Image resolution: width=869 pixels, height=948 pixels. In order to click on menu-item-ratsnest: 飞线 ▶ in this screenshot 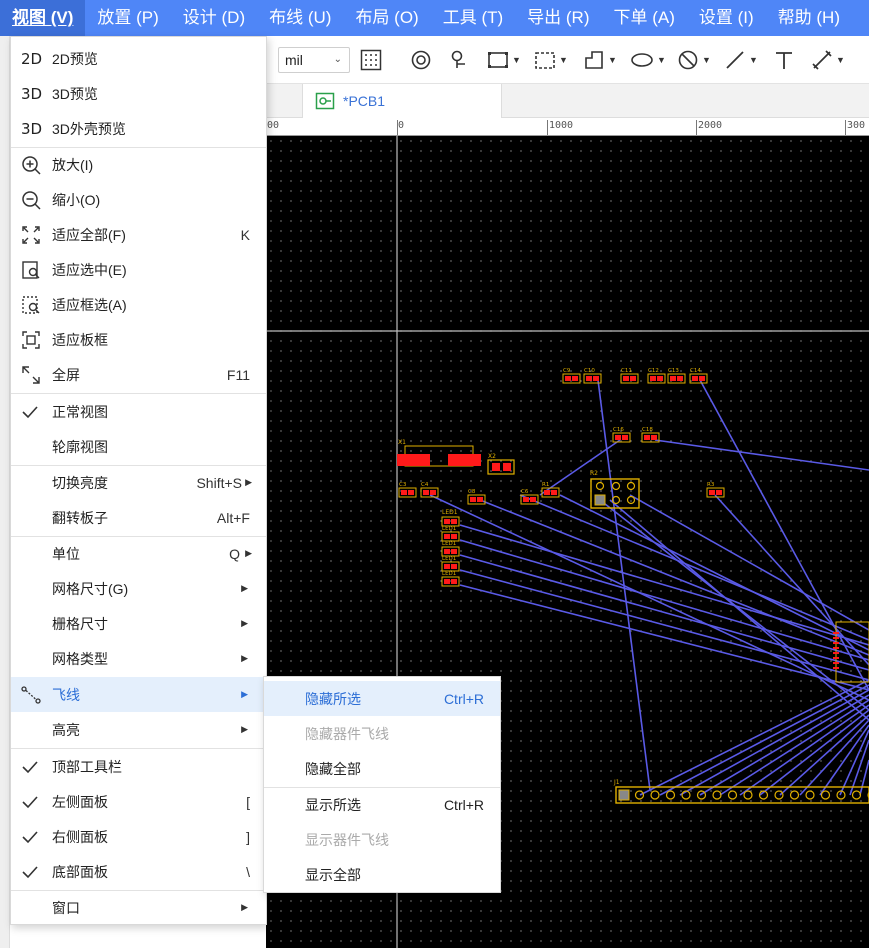, I will do `click(138, 694)`.